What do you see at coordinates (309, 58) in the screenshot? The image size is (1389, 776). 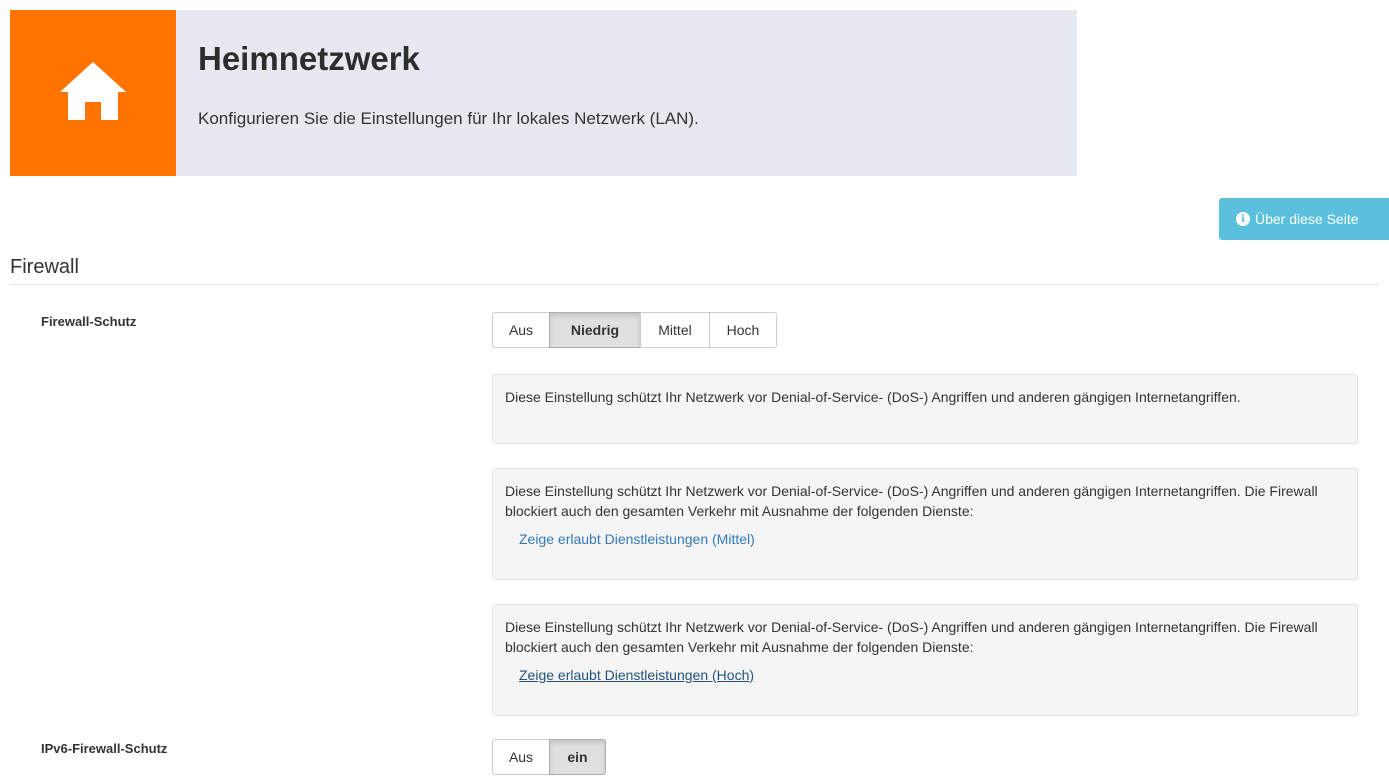 I see `page-title: Heimnetzwerk` at bounding box center [309, 58].